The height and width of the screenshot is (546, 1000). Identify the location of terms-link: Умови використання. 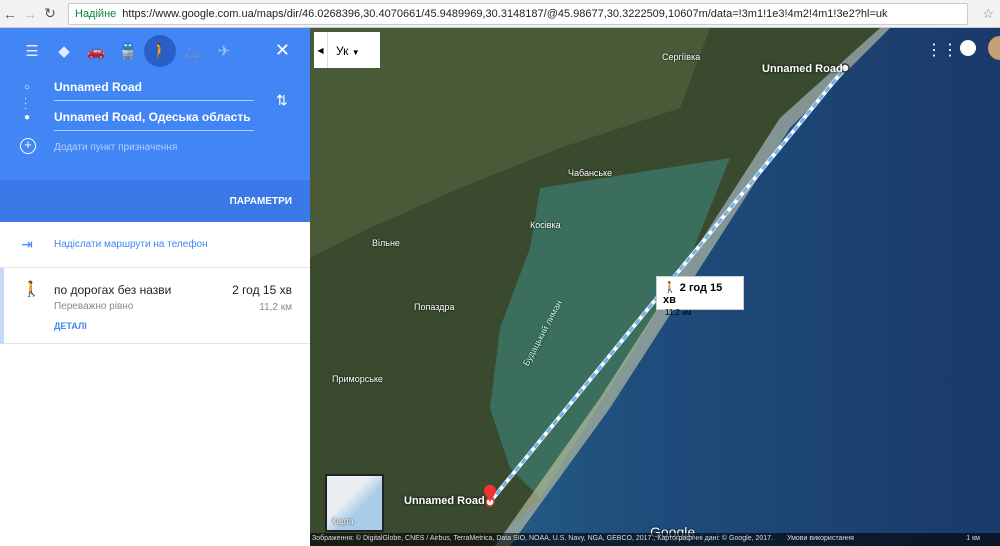
(820, 538).